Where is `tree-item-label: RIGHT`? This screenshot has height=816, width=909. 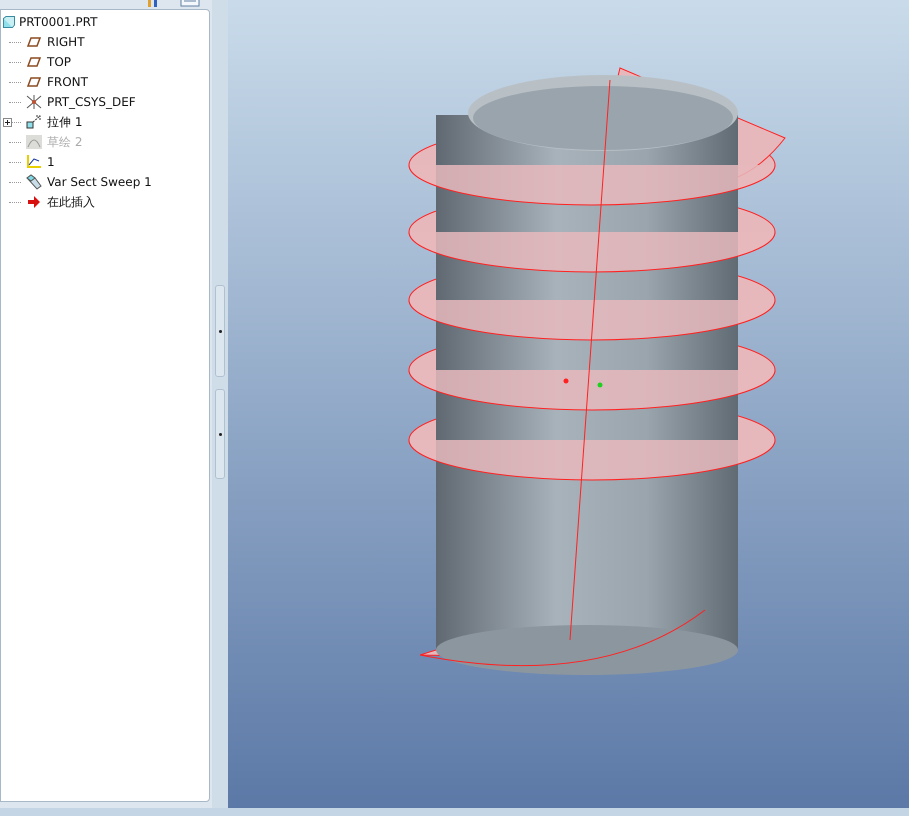
tree-item-label: RIGHT is located at coordinates (66, 42).